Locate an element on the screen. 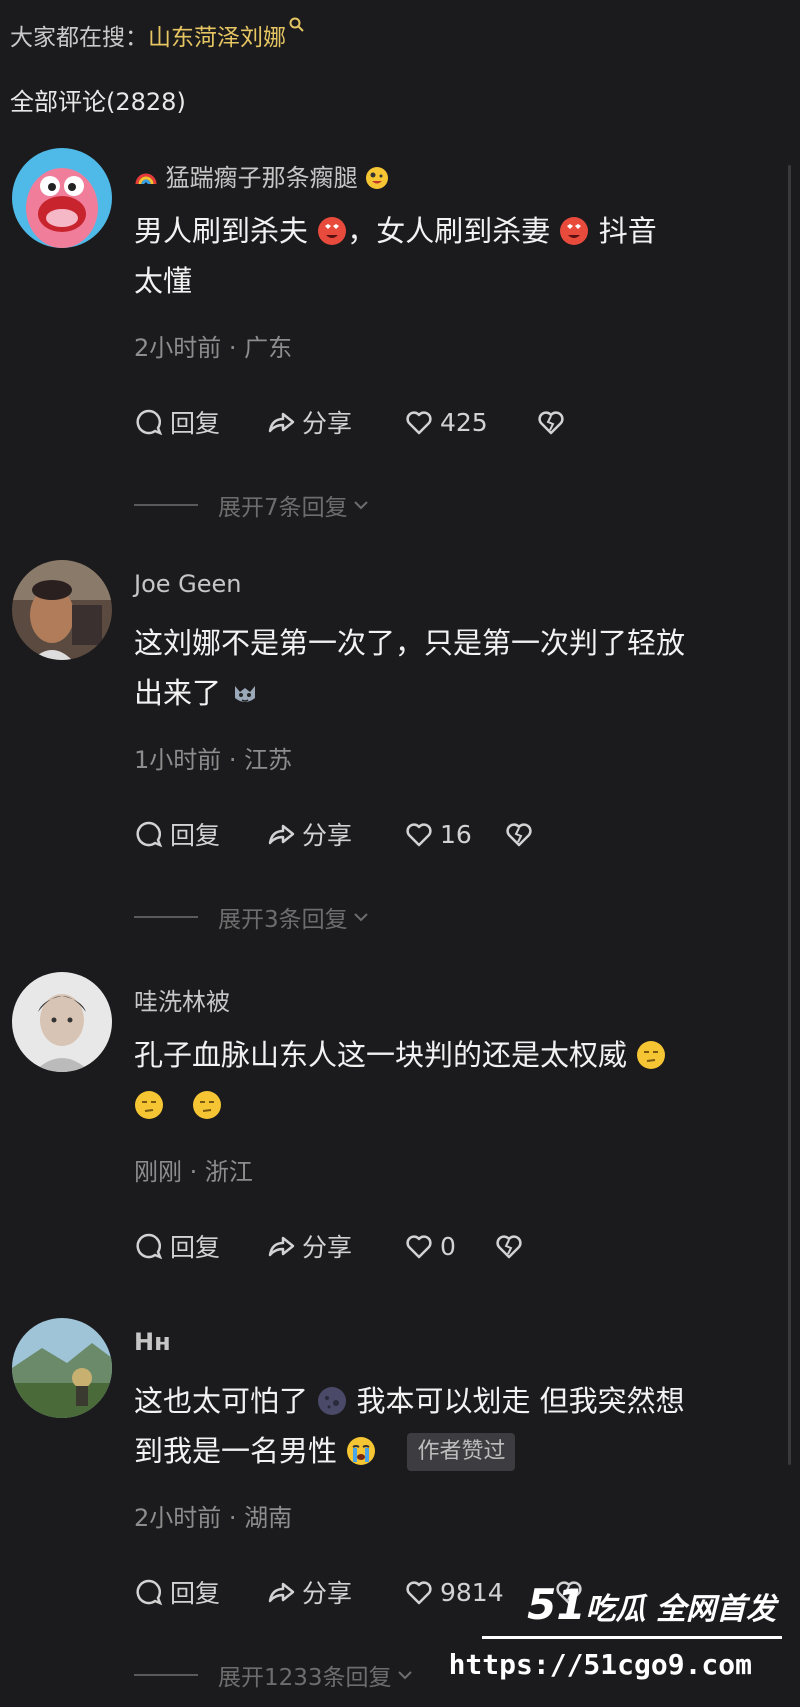  search-prefix: 大家都在搜： is located at coordinates (79, 38).